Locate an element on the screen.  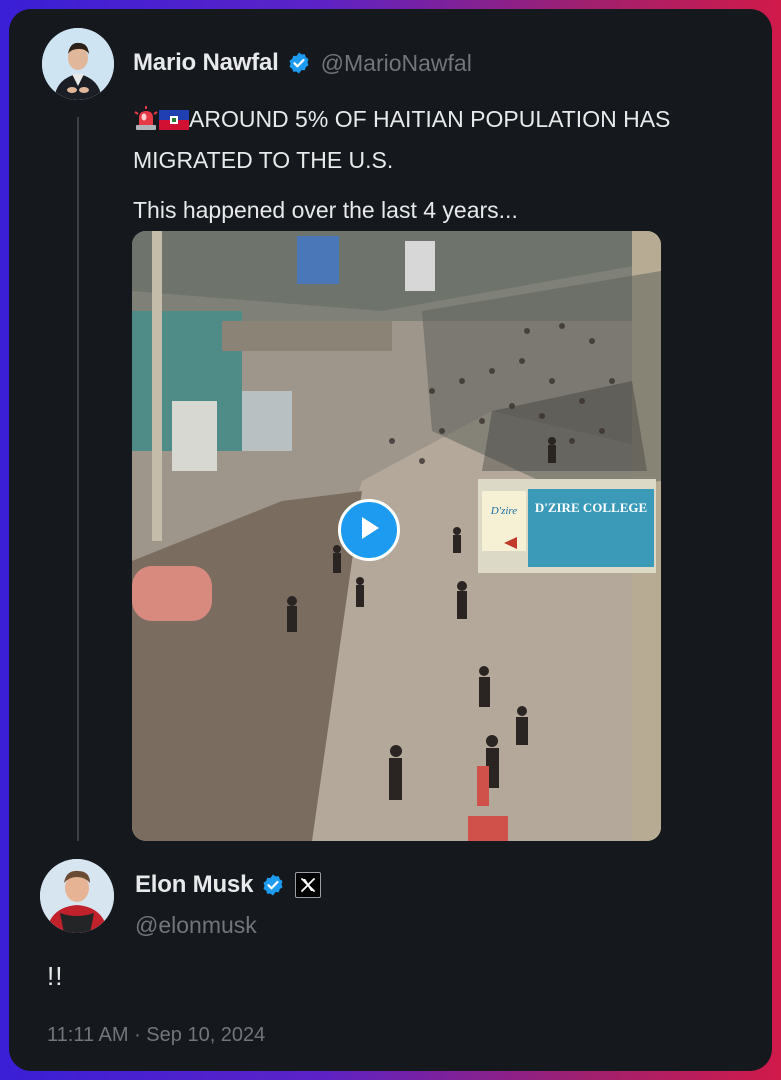
reply-author-name: Elon Musk is located at coordinates (194, 885).